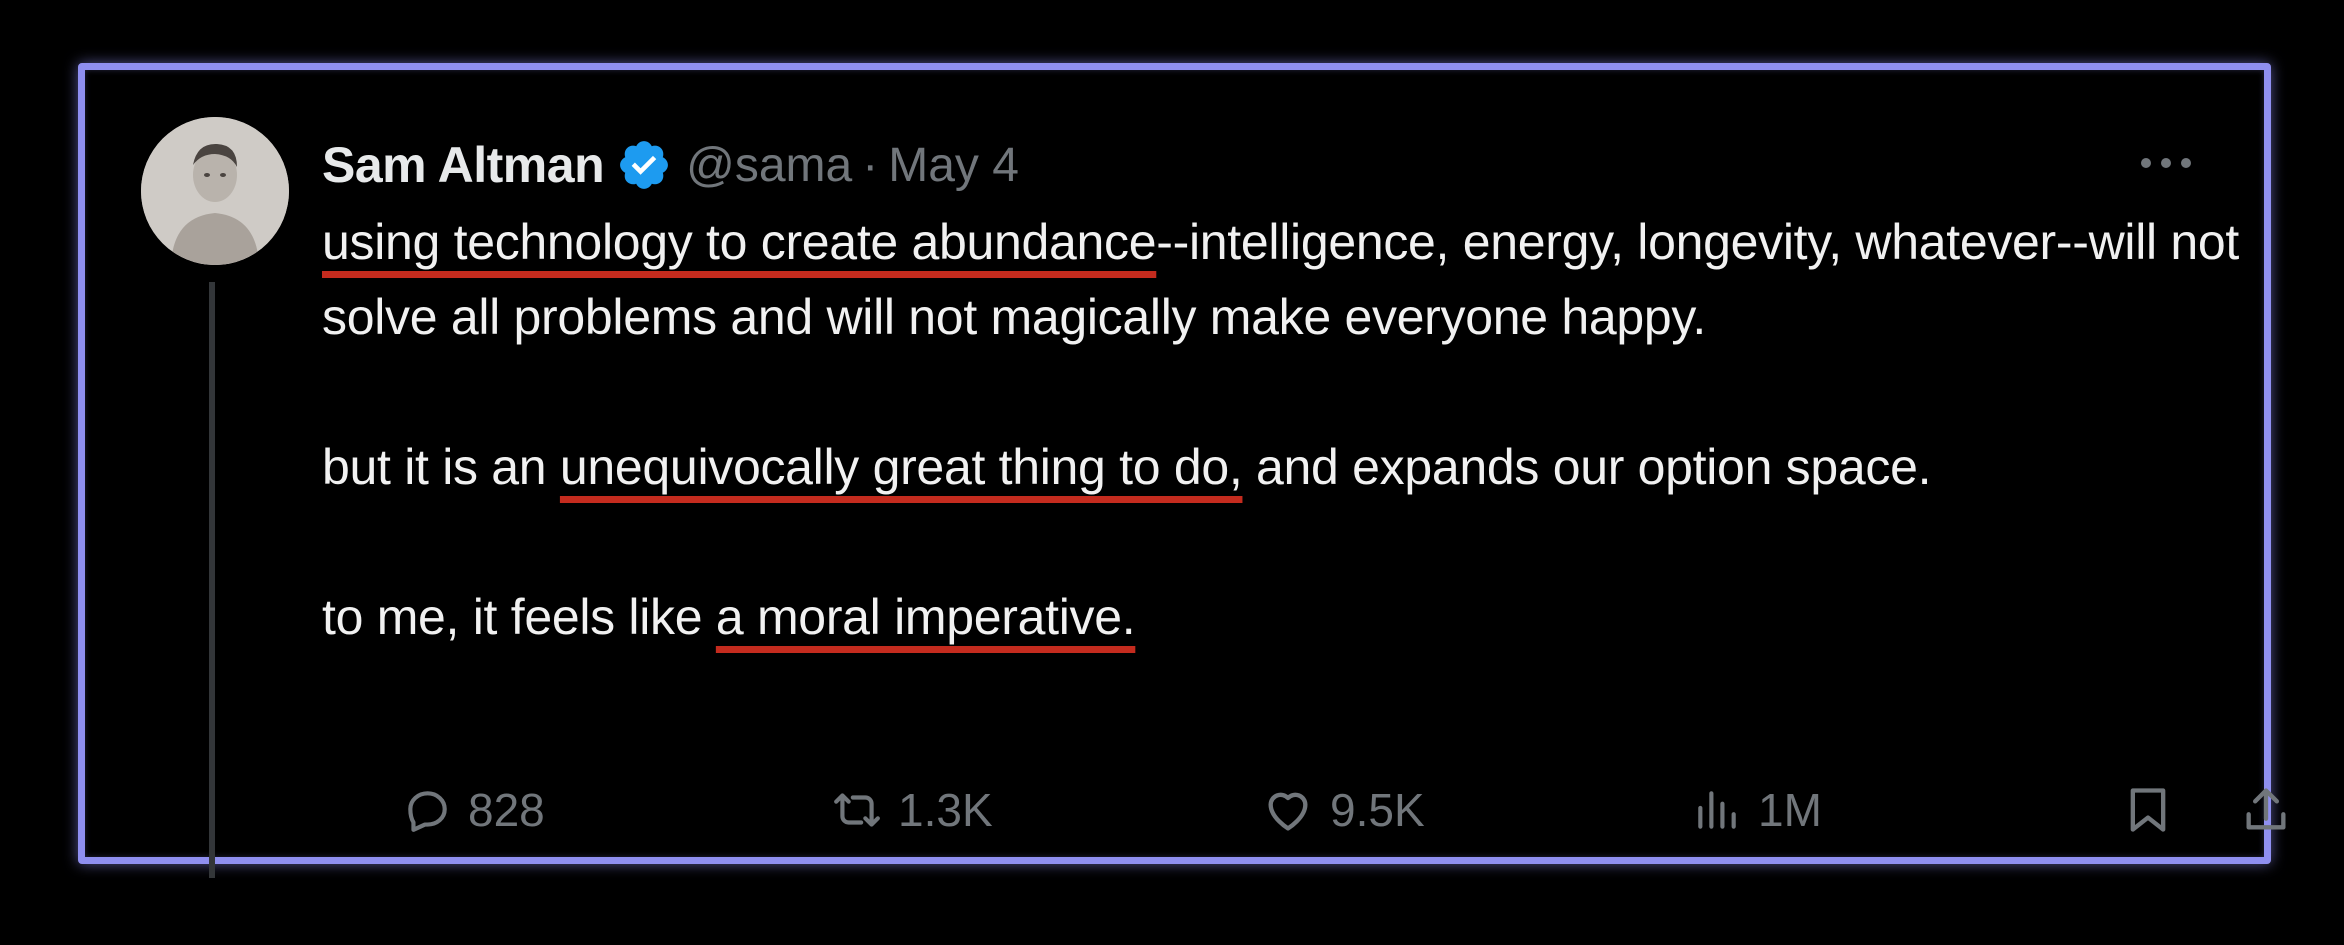 The image size is (2344, 945). I want to click on thread-line, so click(212, 580).